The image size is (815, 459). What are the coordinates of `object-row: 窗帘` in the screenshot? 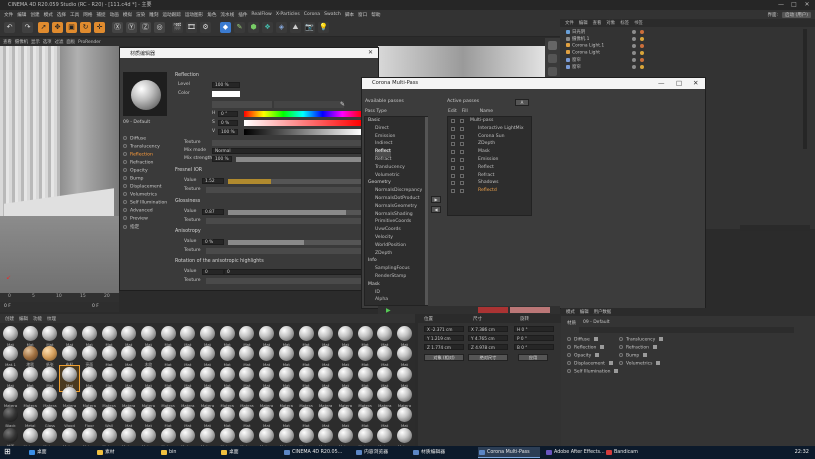 It's located at (573, 60).